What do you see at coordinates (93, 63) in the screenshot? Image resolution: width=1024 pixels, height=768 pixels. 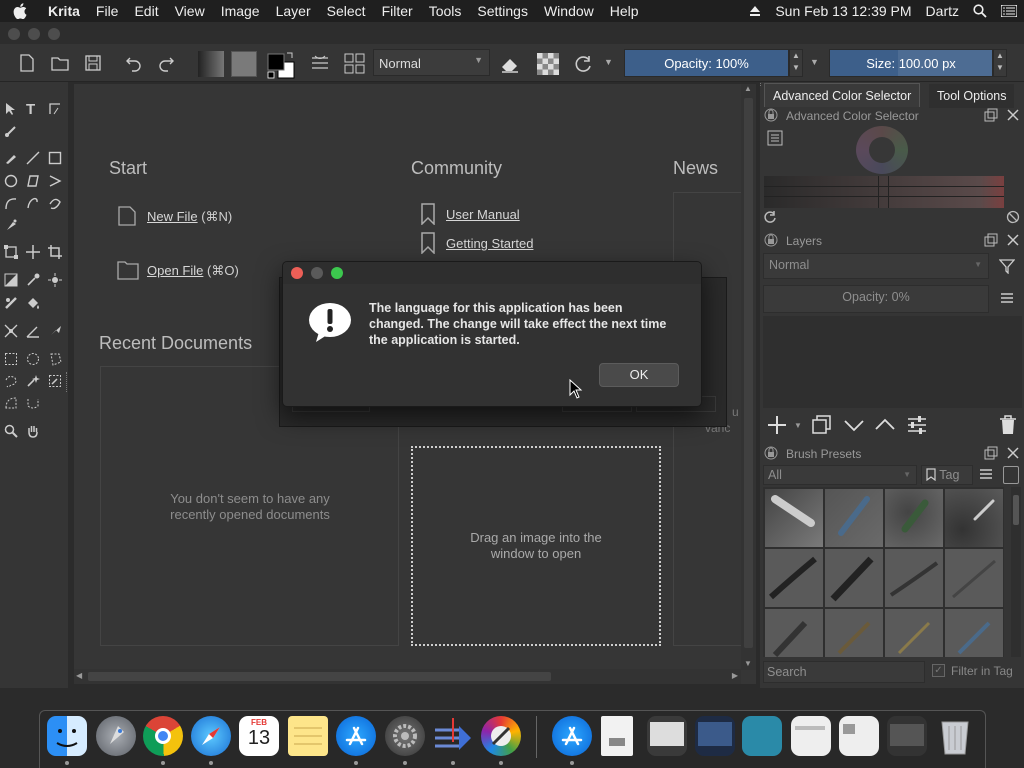 I see `save-icon` at bounding box center [93, 63].